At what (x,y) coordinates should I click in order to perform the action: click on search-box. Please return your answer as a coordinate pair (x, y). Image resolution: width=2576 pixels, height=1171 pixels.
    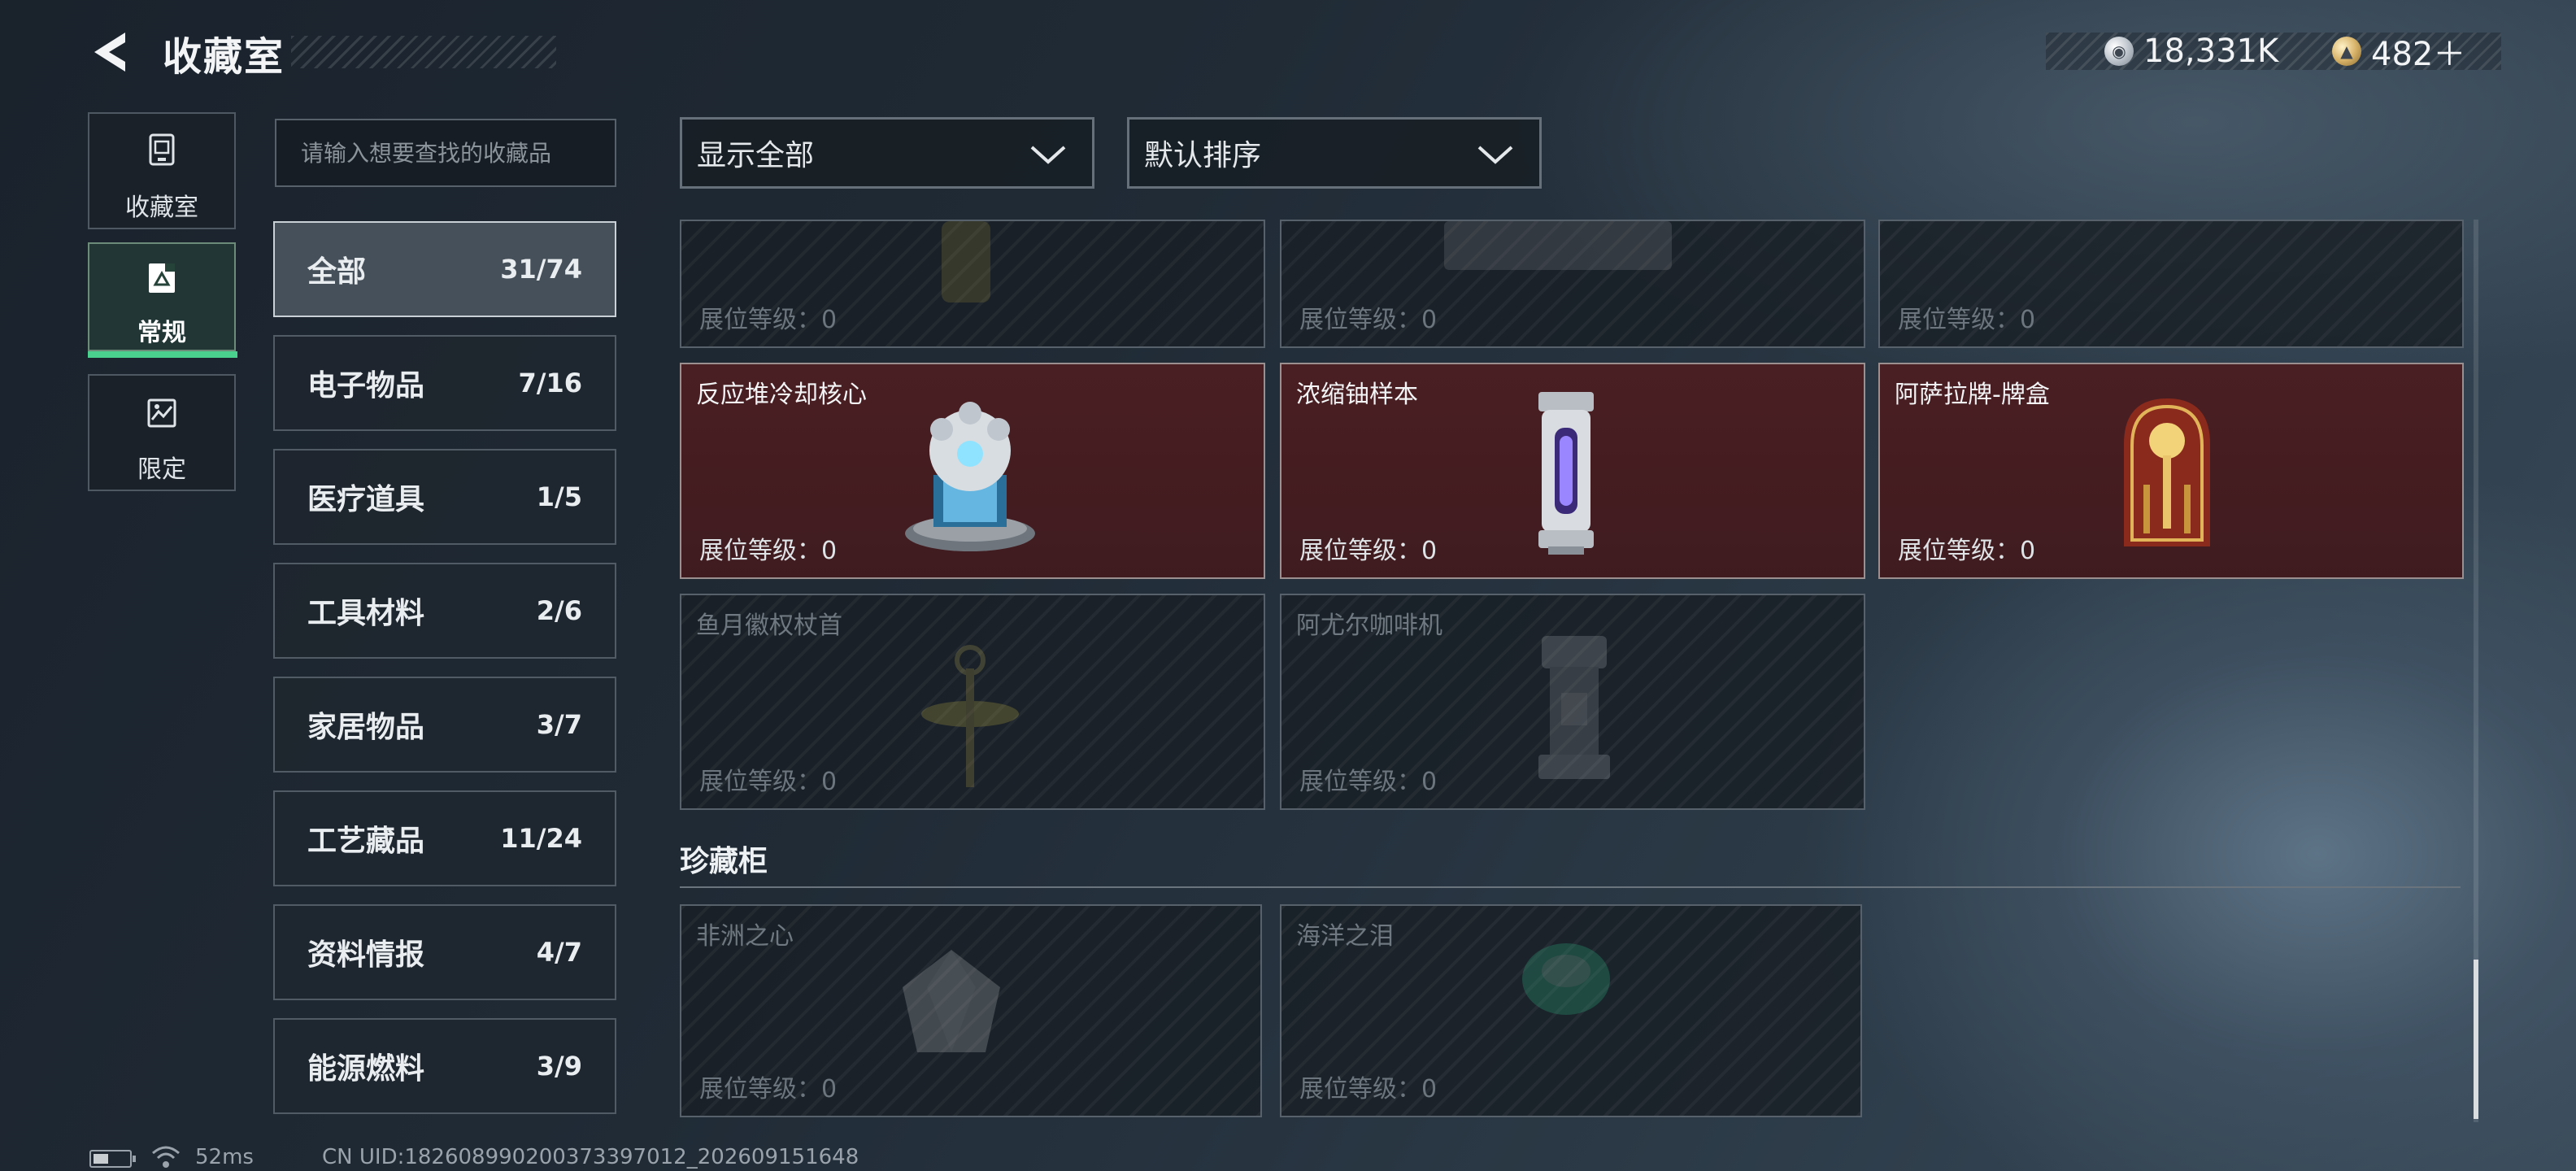
    Looking at the image, I should click on (446, 153).